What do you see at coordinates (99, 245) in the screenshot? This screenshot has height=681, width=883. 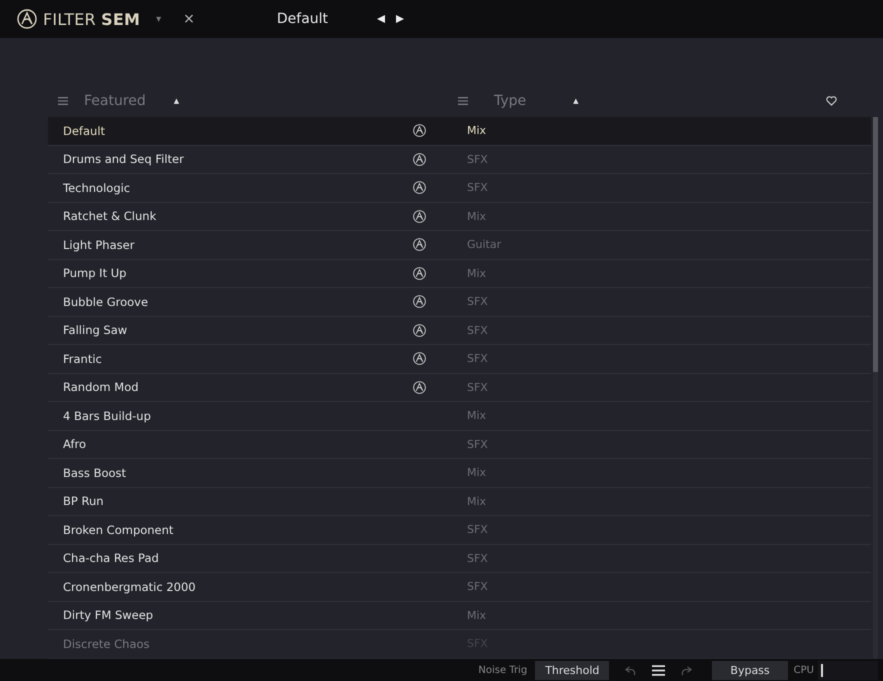 I see `preset-name: Light Phaser` at bounding box center [99, 245].